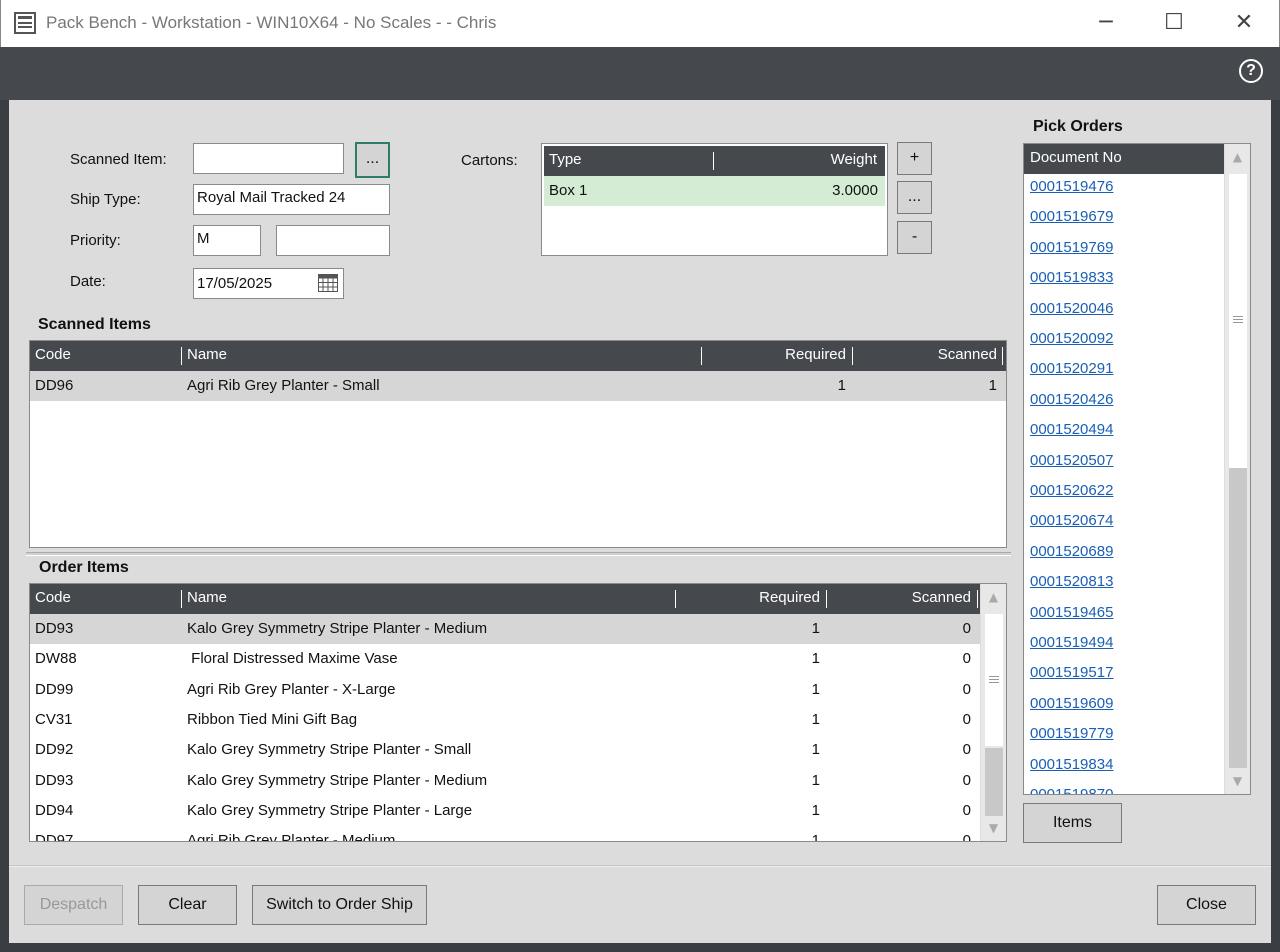 The height and width of the screenshot is (952, 1280). I want to click on pick-order-link: 0001520494, so click(1071, 429).